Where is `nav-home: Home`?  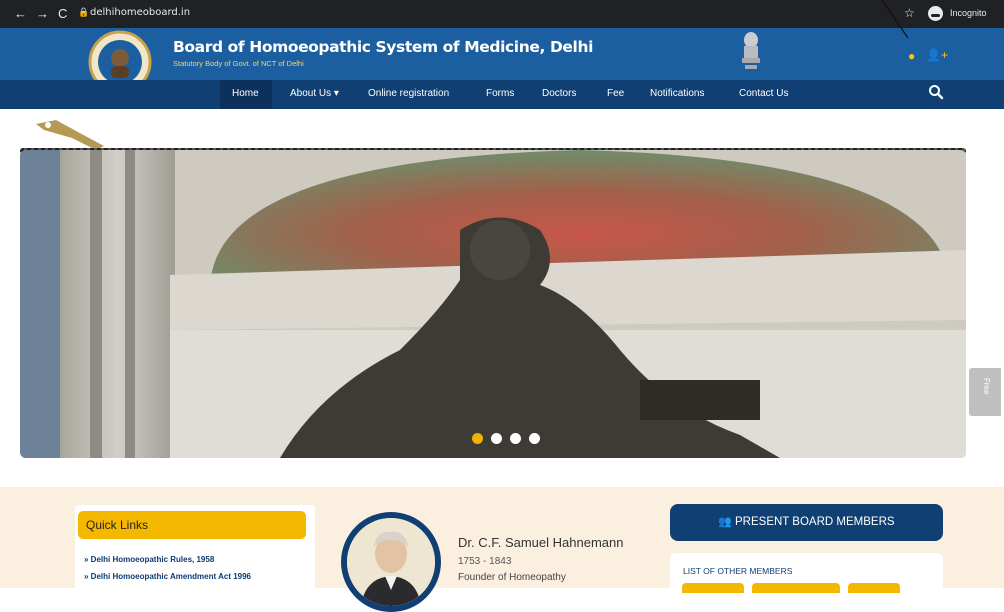 nav-home: Home is located at coordinates (245, 93).